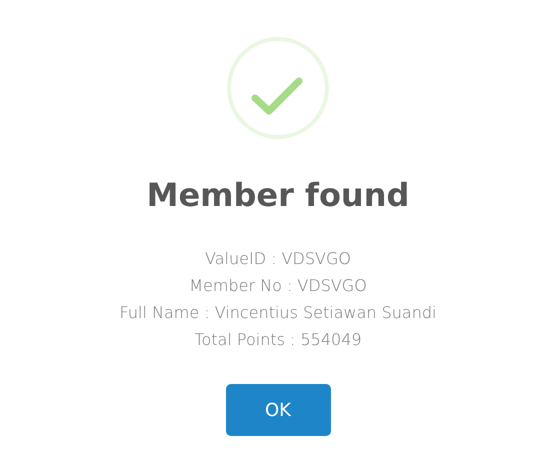 This screenshot has width=556, height=454. Describe the element at coordinates (278, 259) in the screenshot. I see `info-line: ValueID : VDSVGO` at that location.